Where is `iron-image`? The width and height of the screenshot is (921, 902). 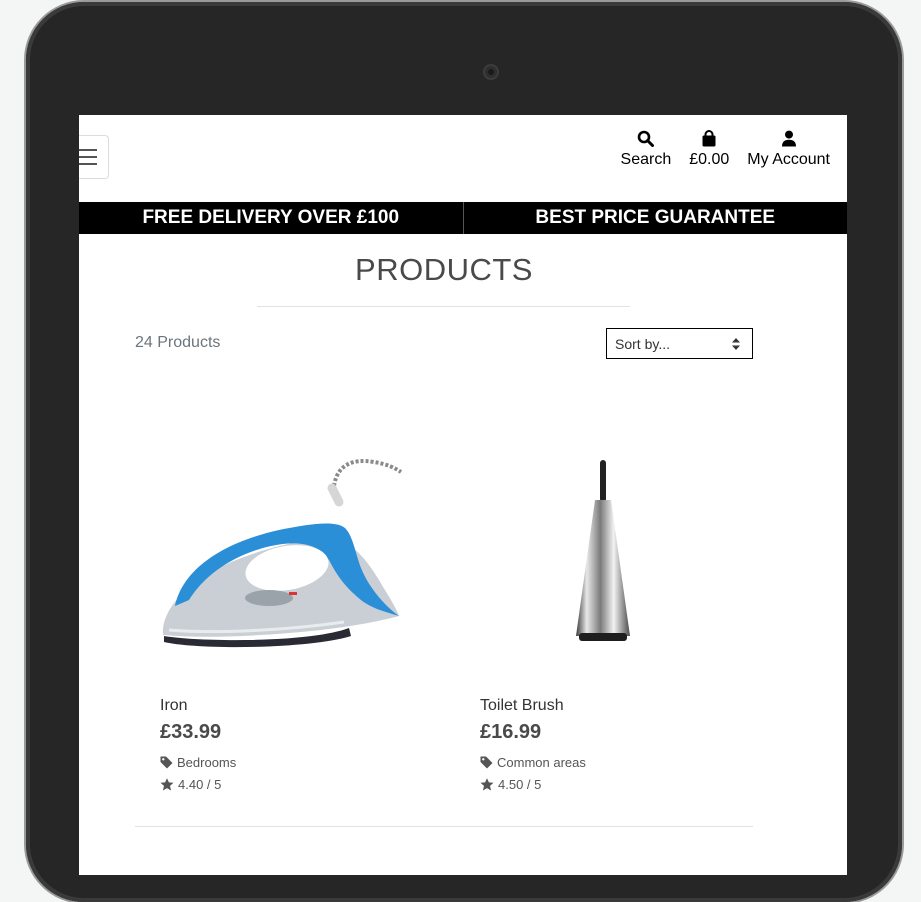 iron-image is located at coordinates (274, 550).